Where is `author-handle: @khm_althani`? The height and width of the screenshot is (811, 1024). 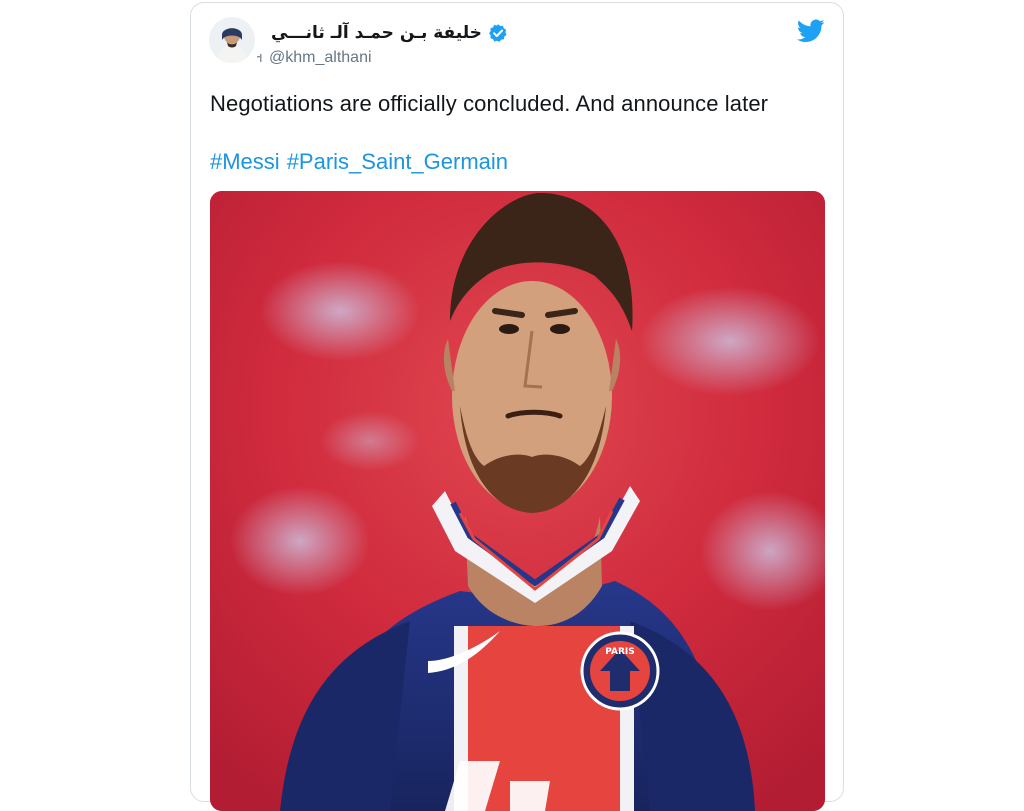 author-handle: @khm_althani is located at coordinates (320, 58).